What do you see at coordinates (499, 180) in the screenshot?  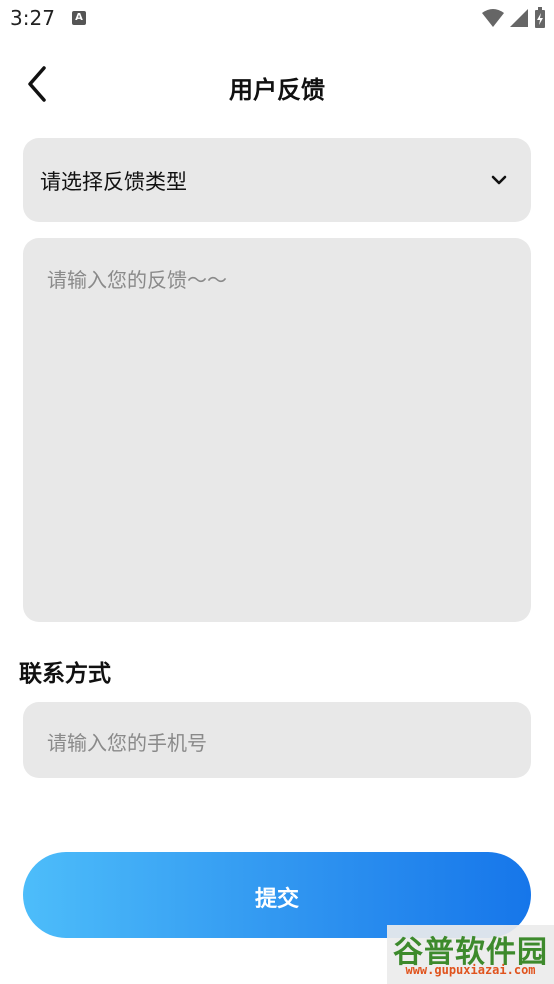 I see `chevron-down-icon` at bounding box center [499, 180].